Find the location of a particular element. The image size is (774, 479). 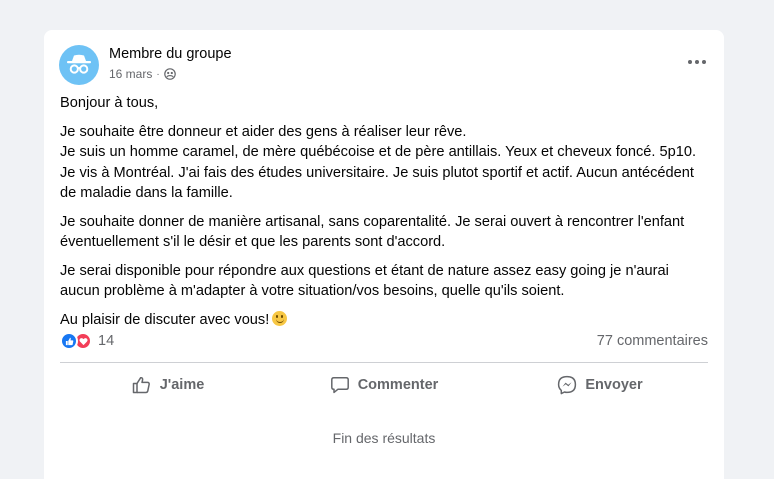

send-button-label: Envoyer is located at coordinates (614, 385).